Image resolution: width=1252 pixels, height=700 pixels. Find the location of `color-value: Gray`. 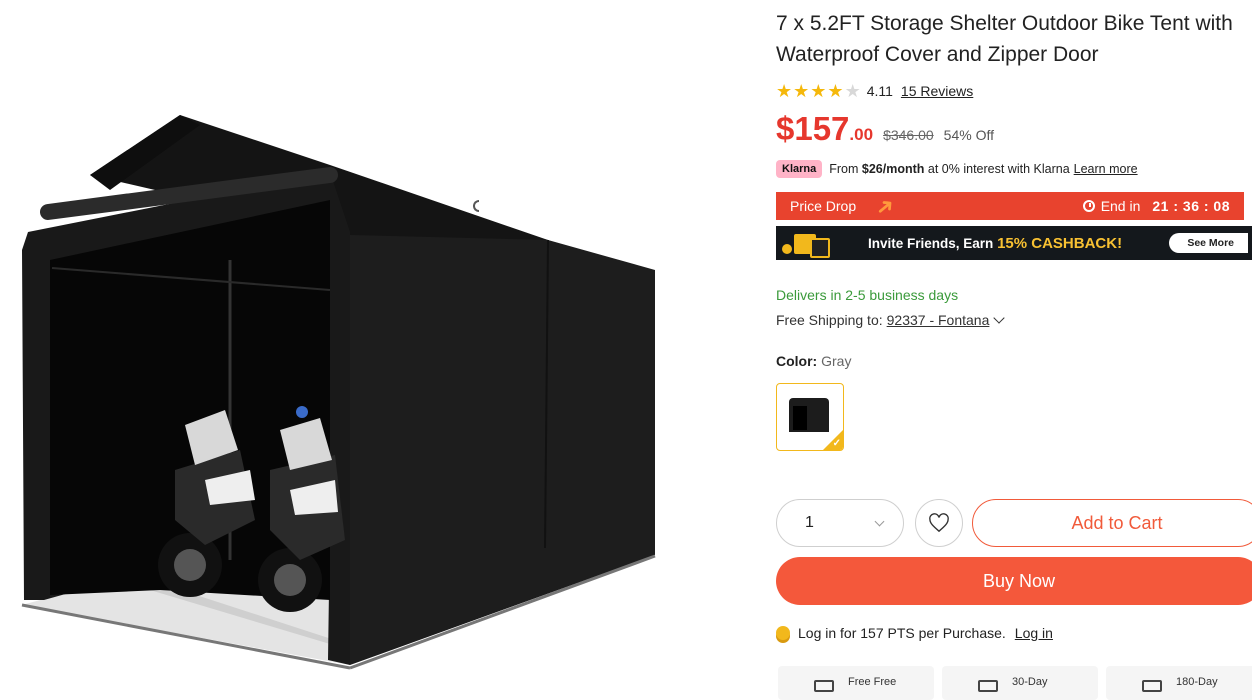

color-value: Gray is located at coordinates (836, 361).